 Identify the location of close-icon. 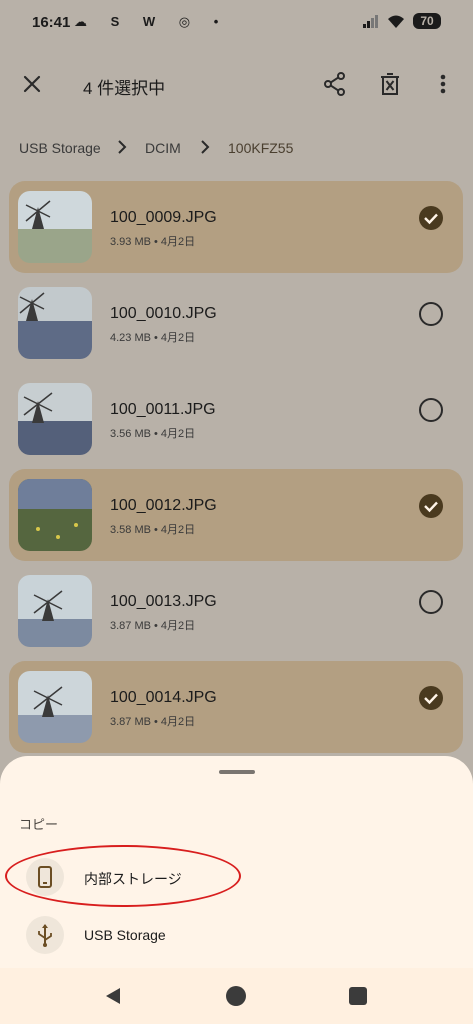
(32, 84).